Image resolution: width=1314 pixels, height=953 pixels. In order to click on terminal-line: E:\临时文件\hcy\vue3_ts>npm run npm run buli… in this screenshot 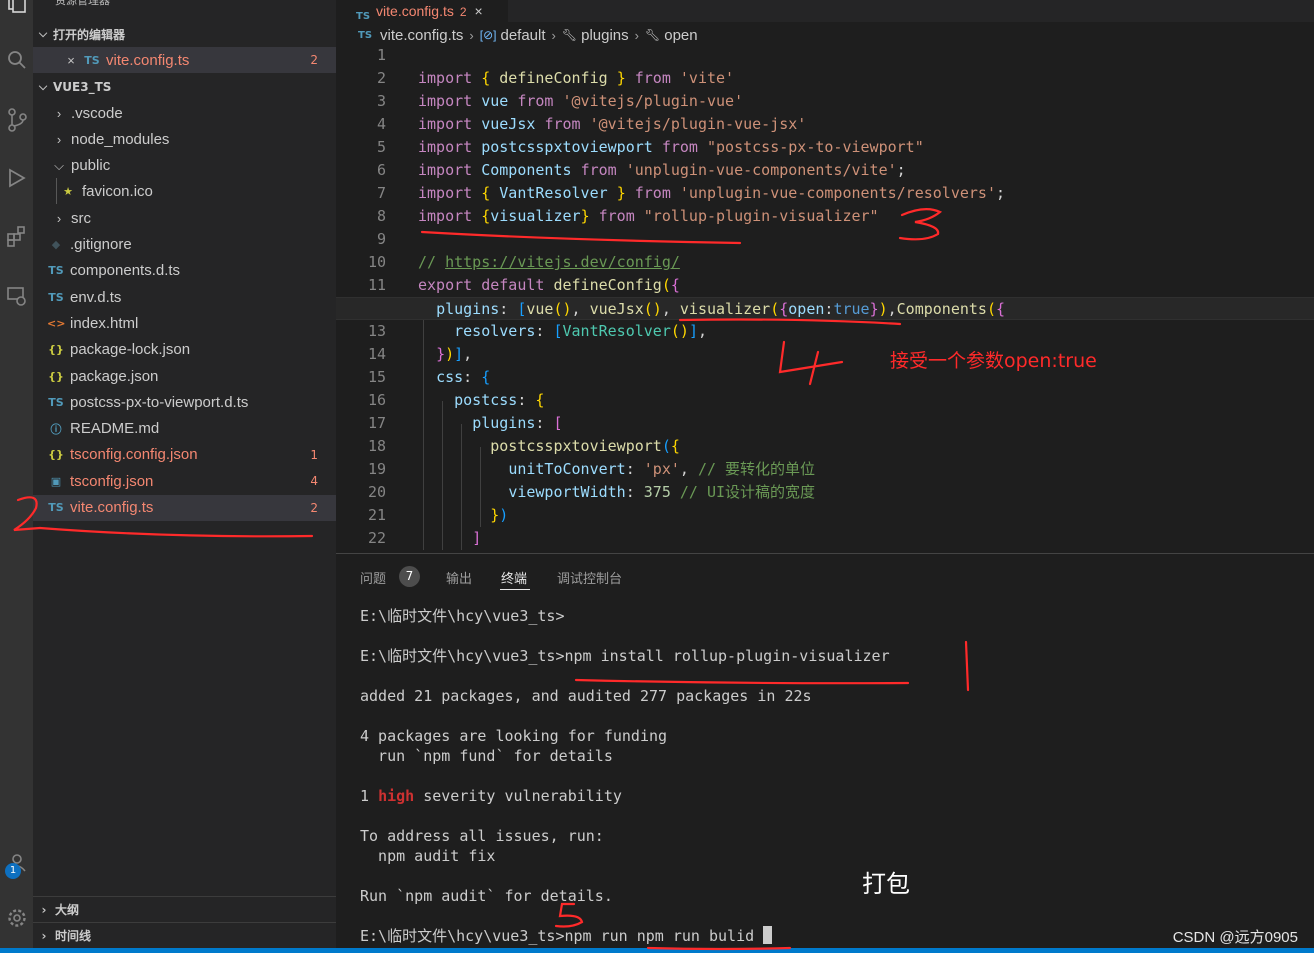, I will do `click(810, 936)`.